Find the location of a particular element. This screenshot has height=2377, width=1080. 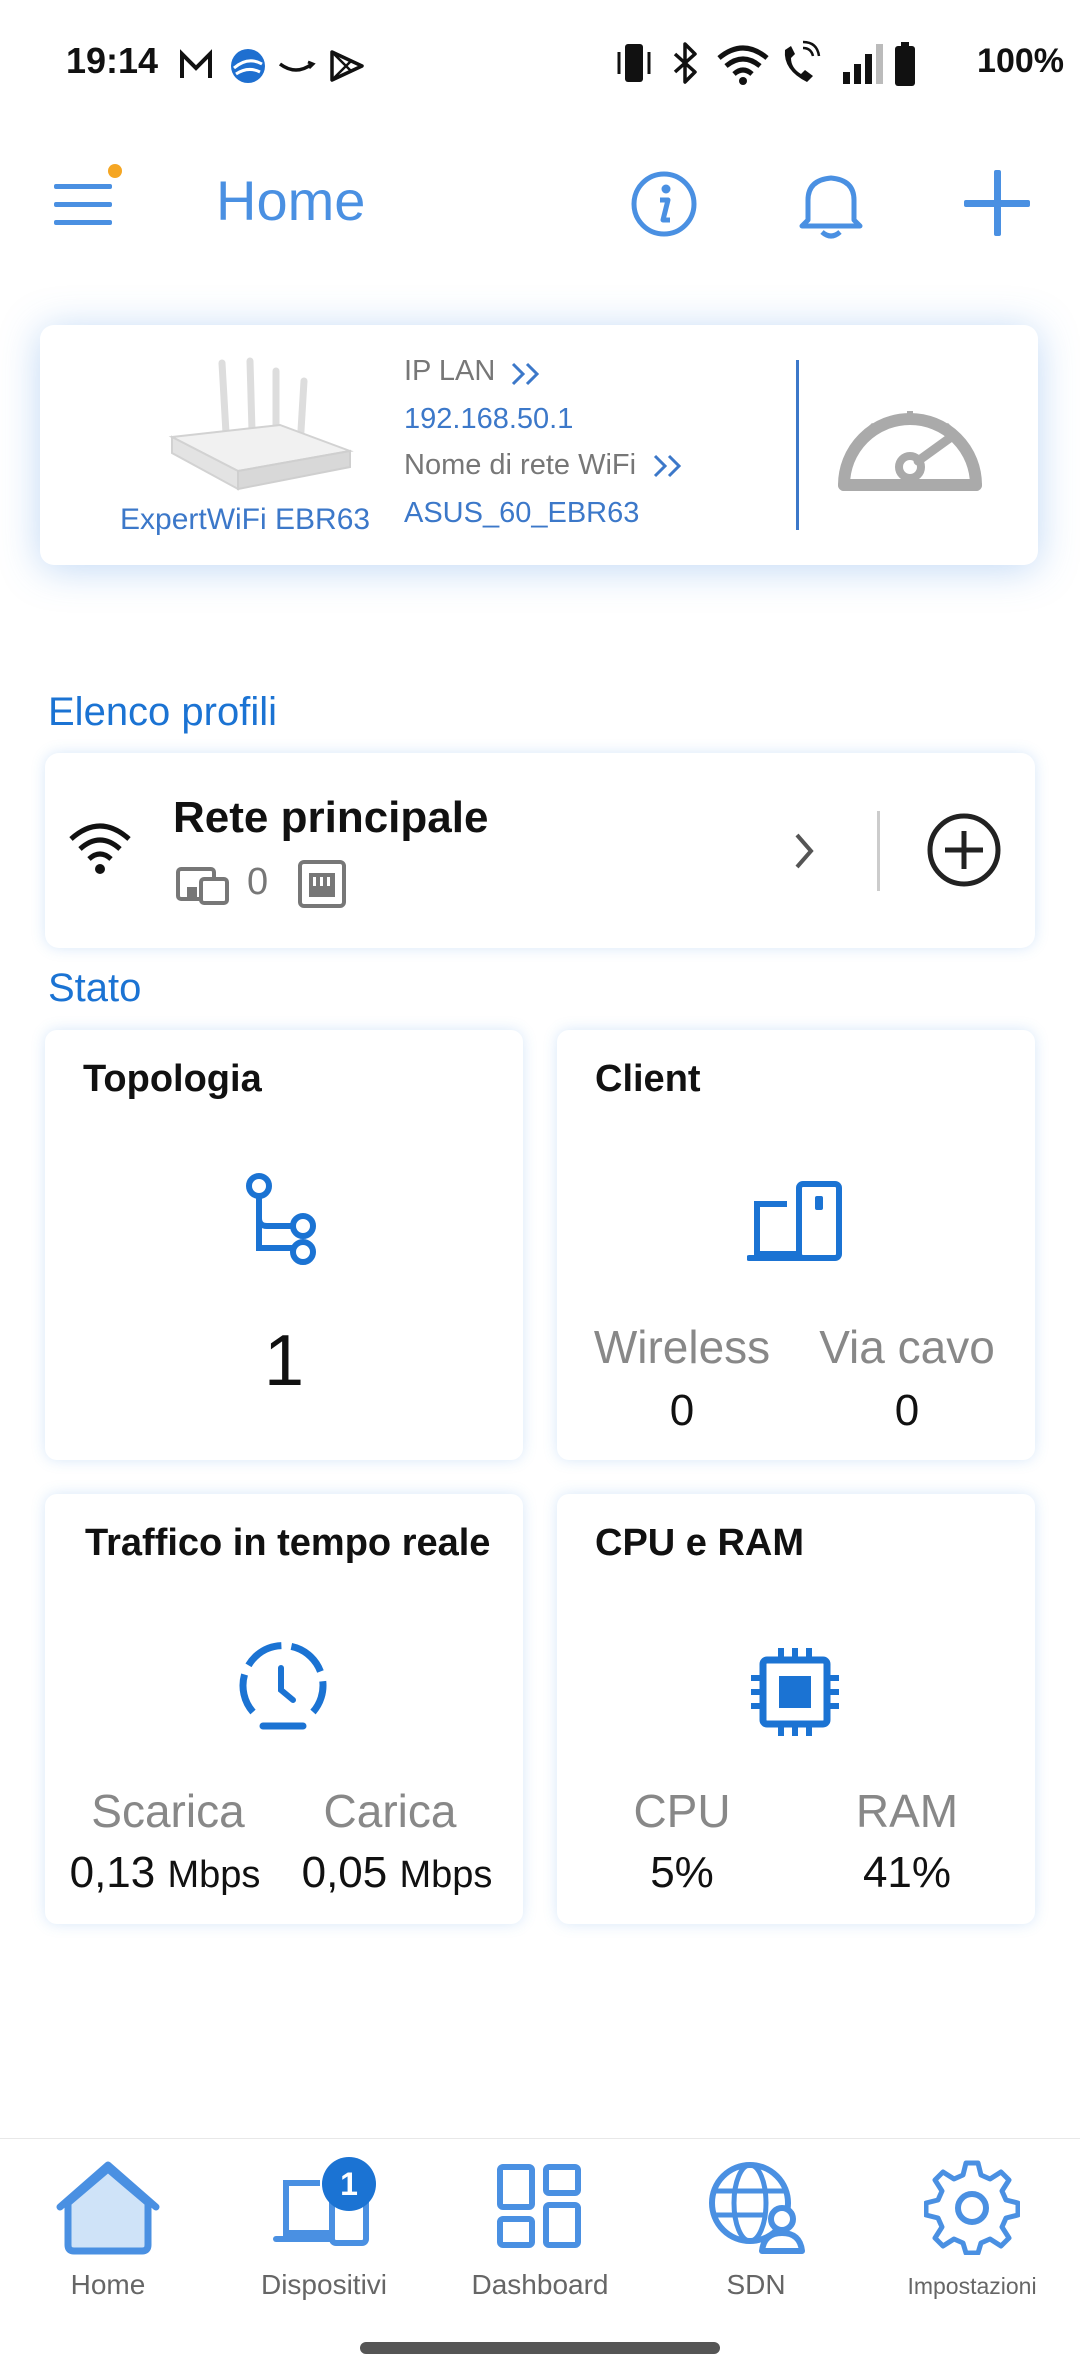

settings-icon is located at coordinates (972, 2207).